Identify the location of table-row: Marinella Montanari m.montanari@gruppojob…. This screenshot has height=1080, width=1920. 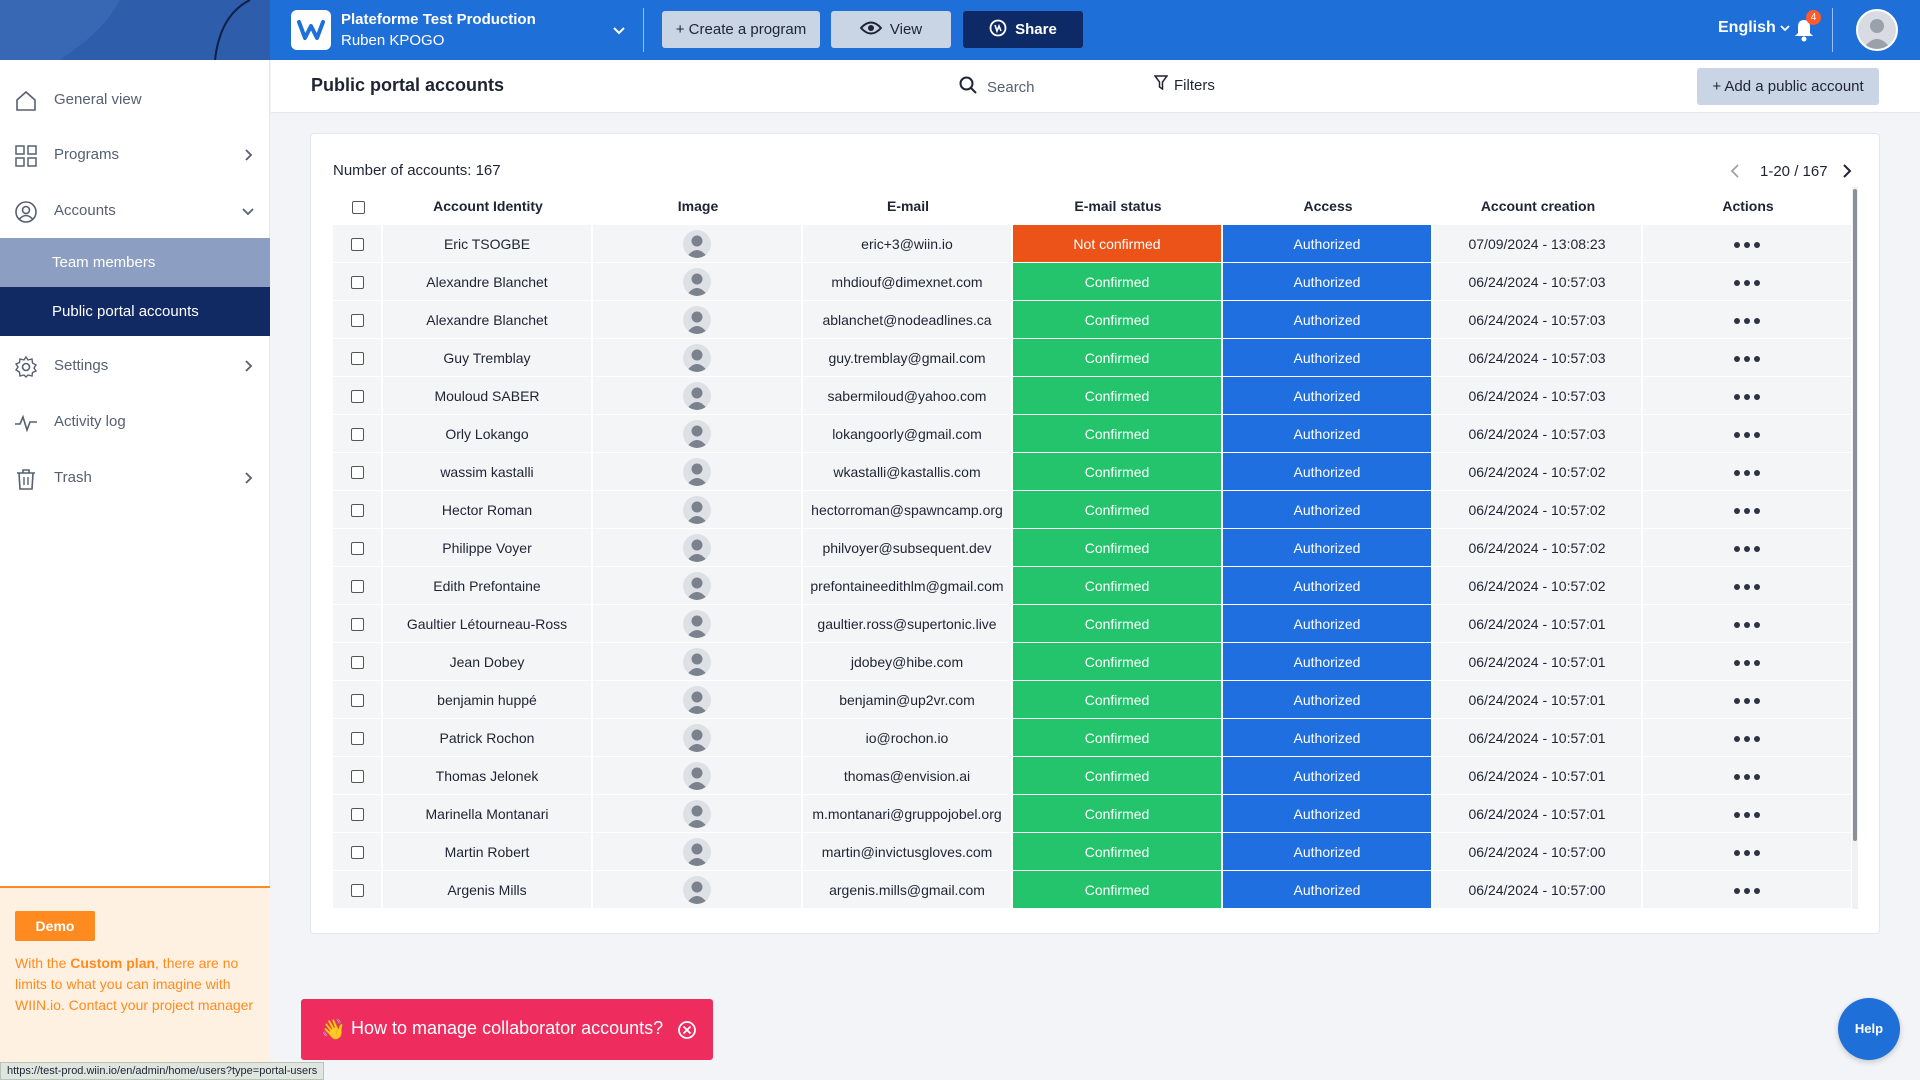
(1093, 814).